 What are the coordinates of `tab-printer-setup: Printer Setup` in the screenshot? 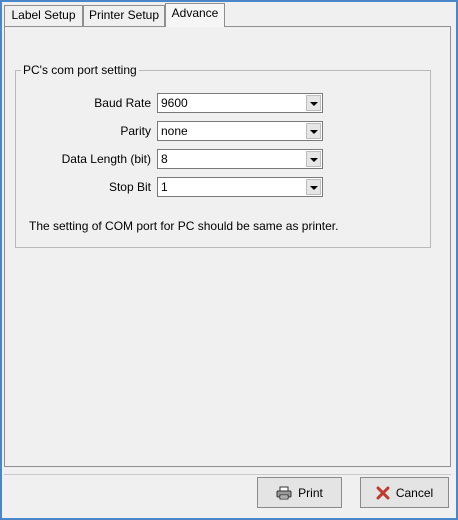 It's located at (124, 15).